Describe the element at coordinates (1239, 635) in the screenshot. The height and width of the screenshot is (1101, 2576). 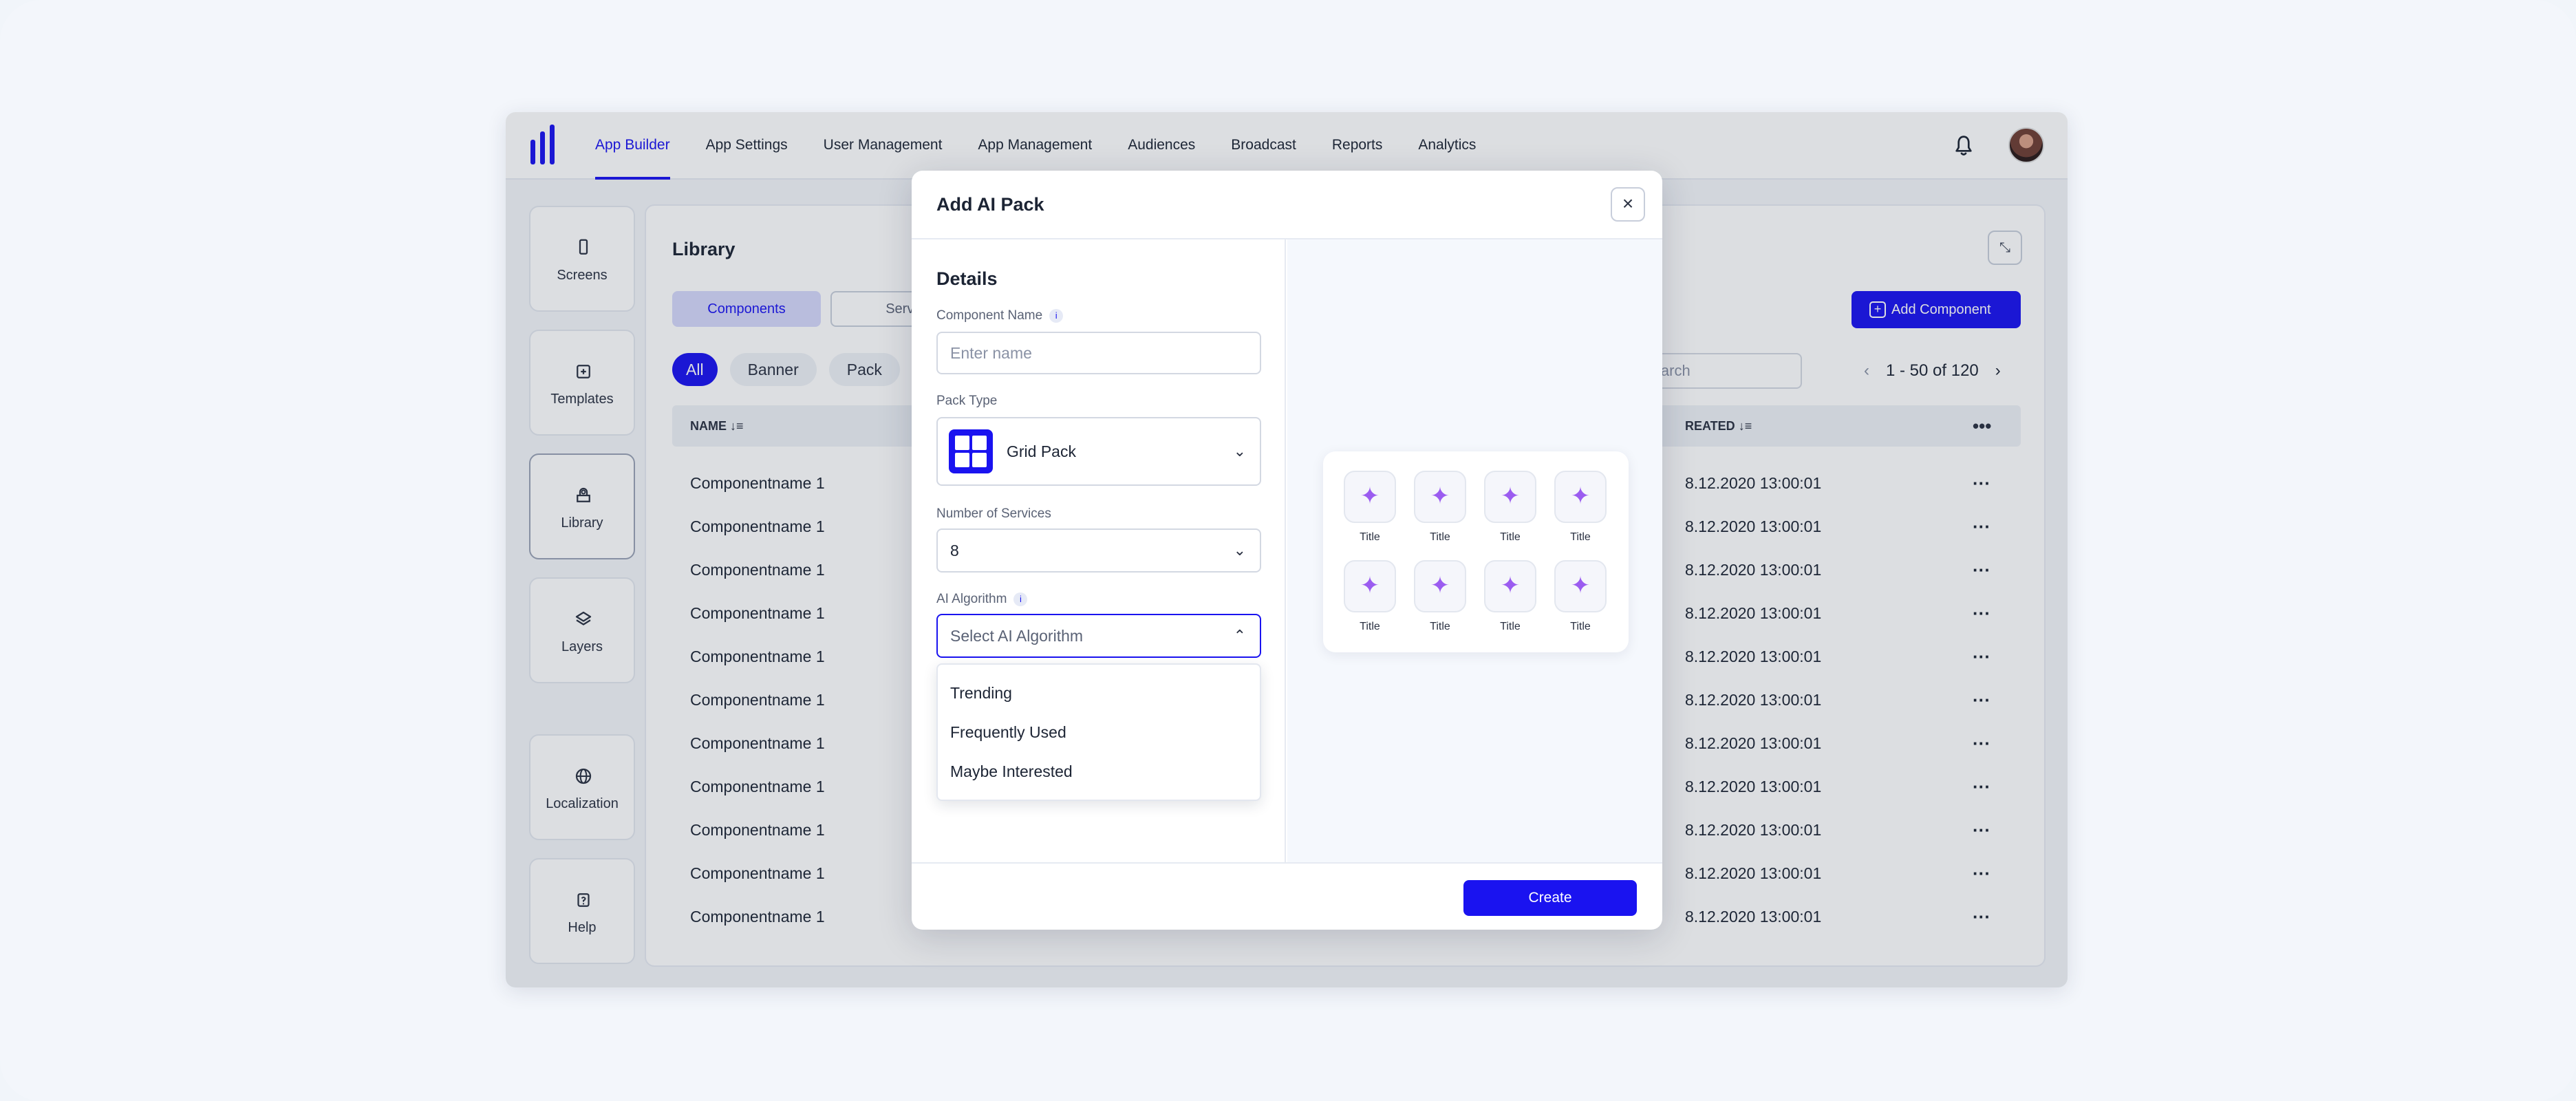
I see `chevron-up-icon: ⌃` at that location.